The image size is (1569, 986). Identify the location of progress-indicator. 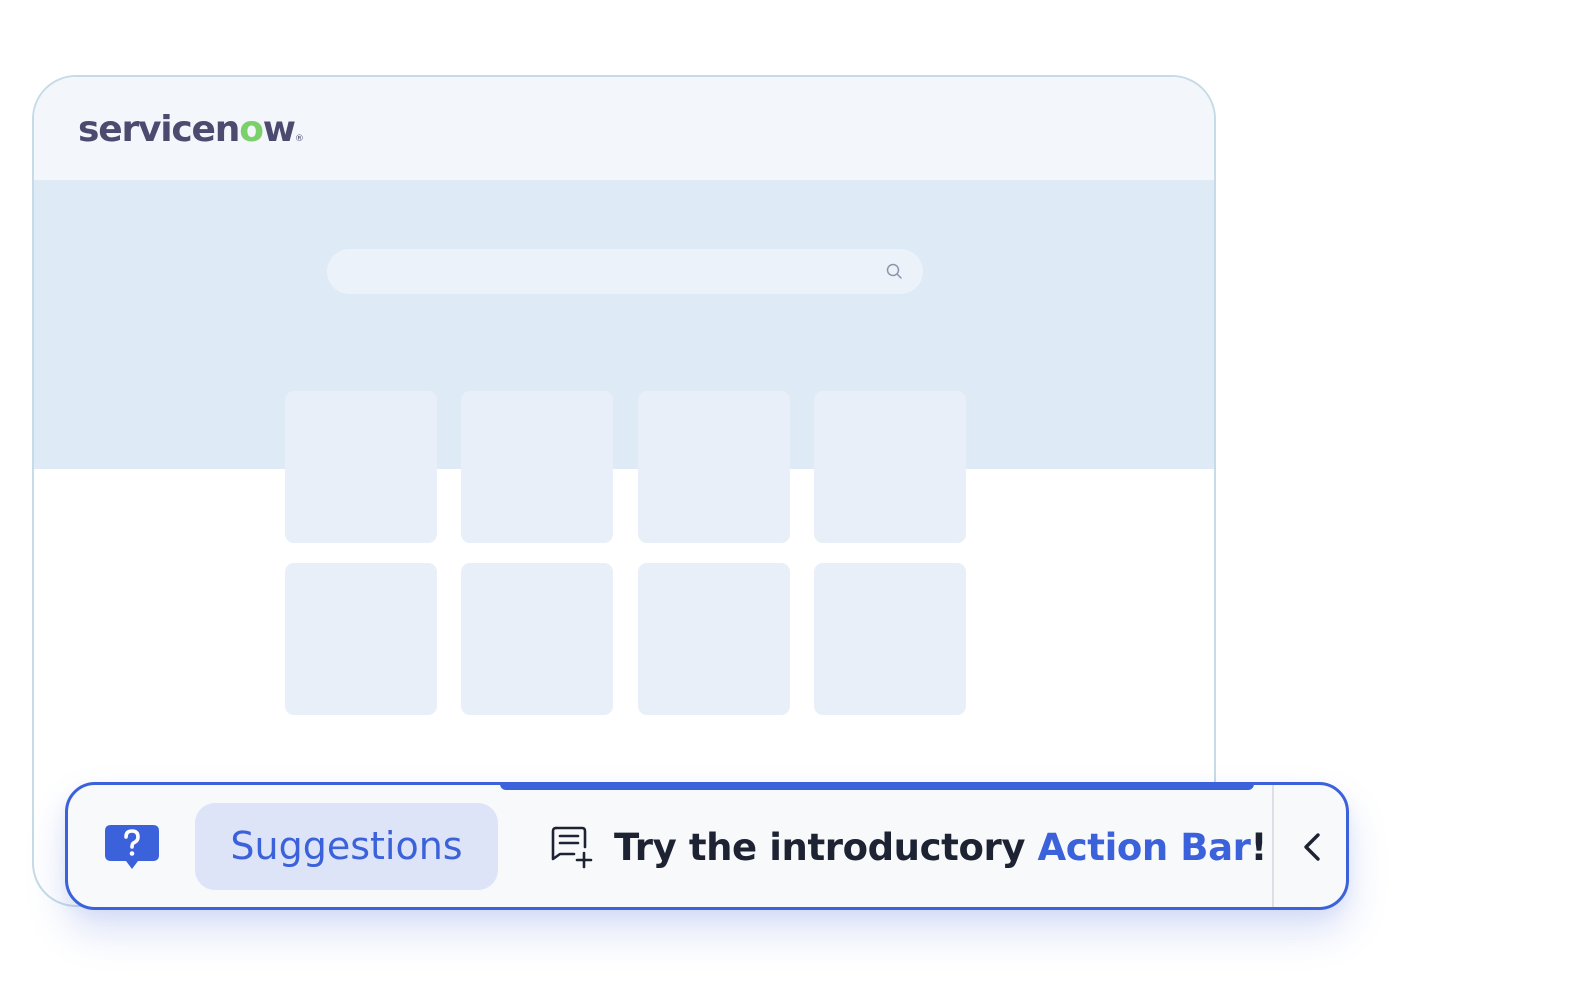
(877, 786).